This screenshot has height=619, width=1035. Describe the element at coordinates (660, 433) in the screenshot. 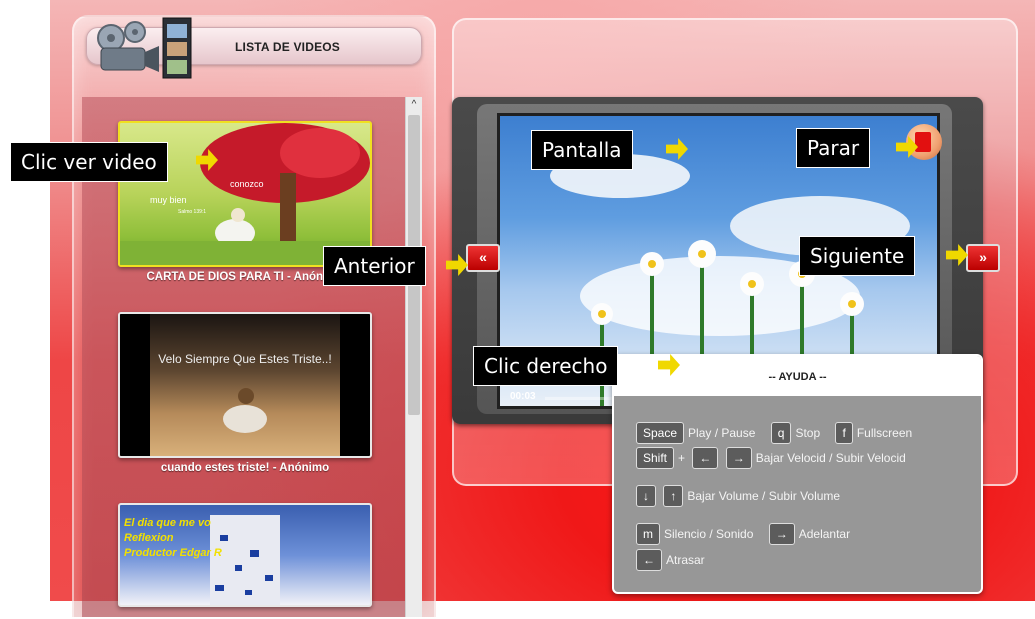

I see `key-space: Space` at that location.